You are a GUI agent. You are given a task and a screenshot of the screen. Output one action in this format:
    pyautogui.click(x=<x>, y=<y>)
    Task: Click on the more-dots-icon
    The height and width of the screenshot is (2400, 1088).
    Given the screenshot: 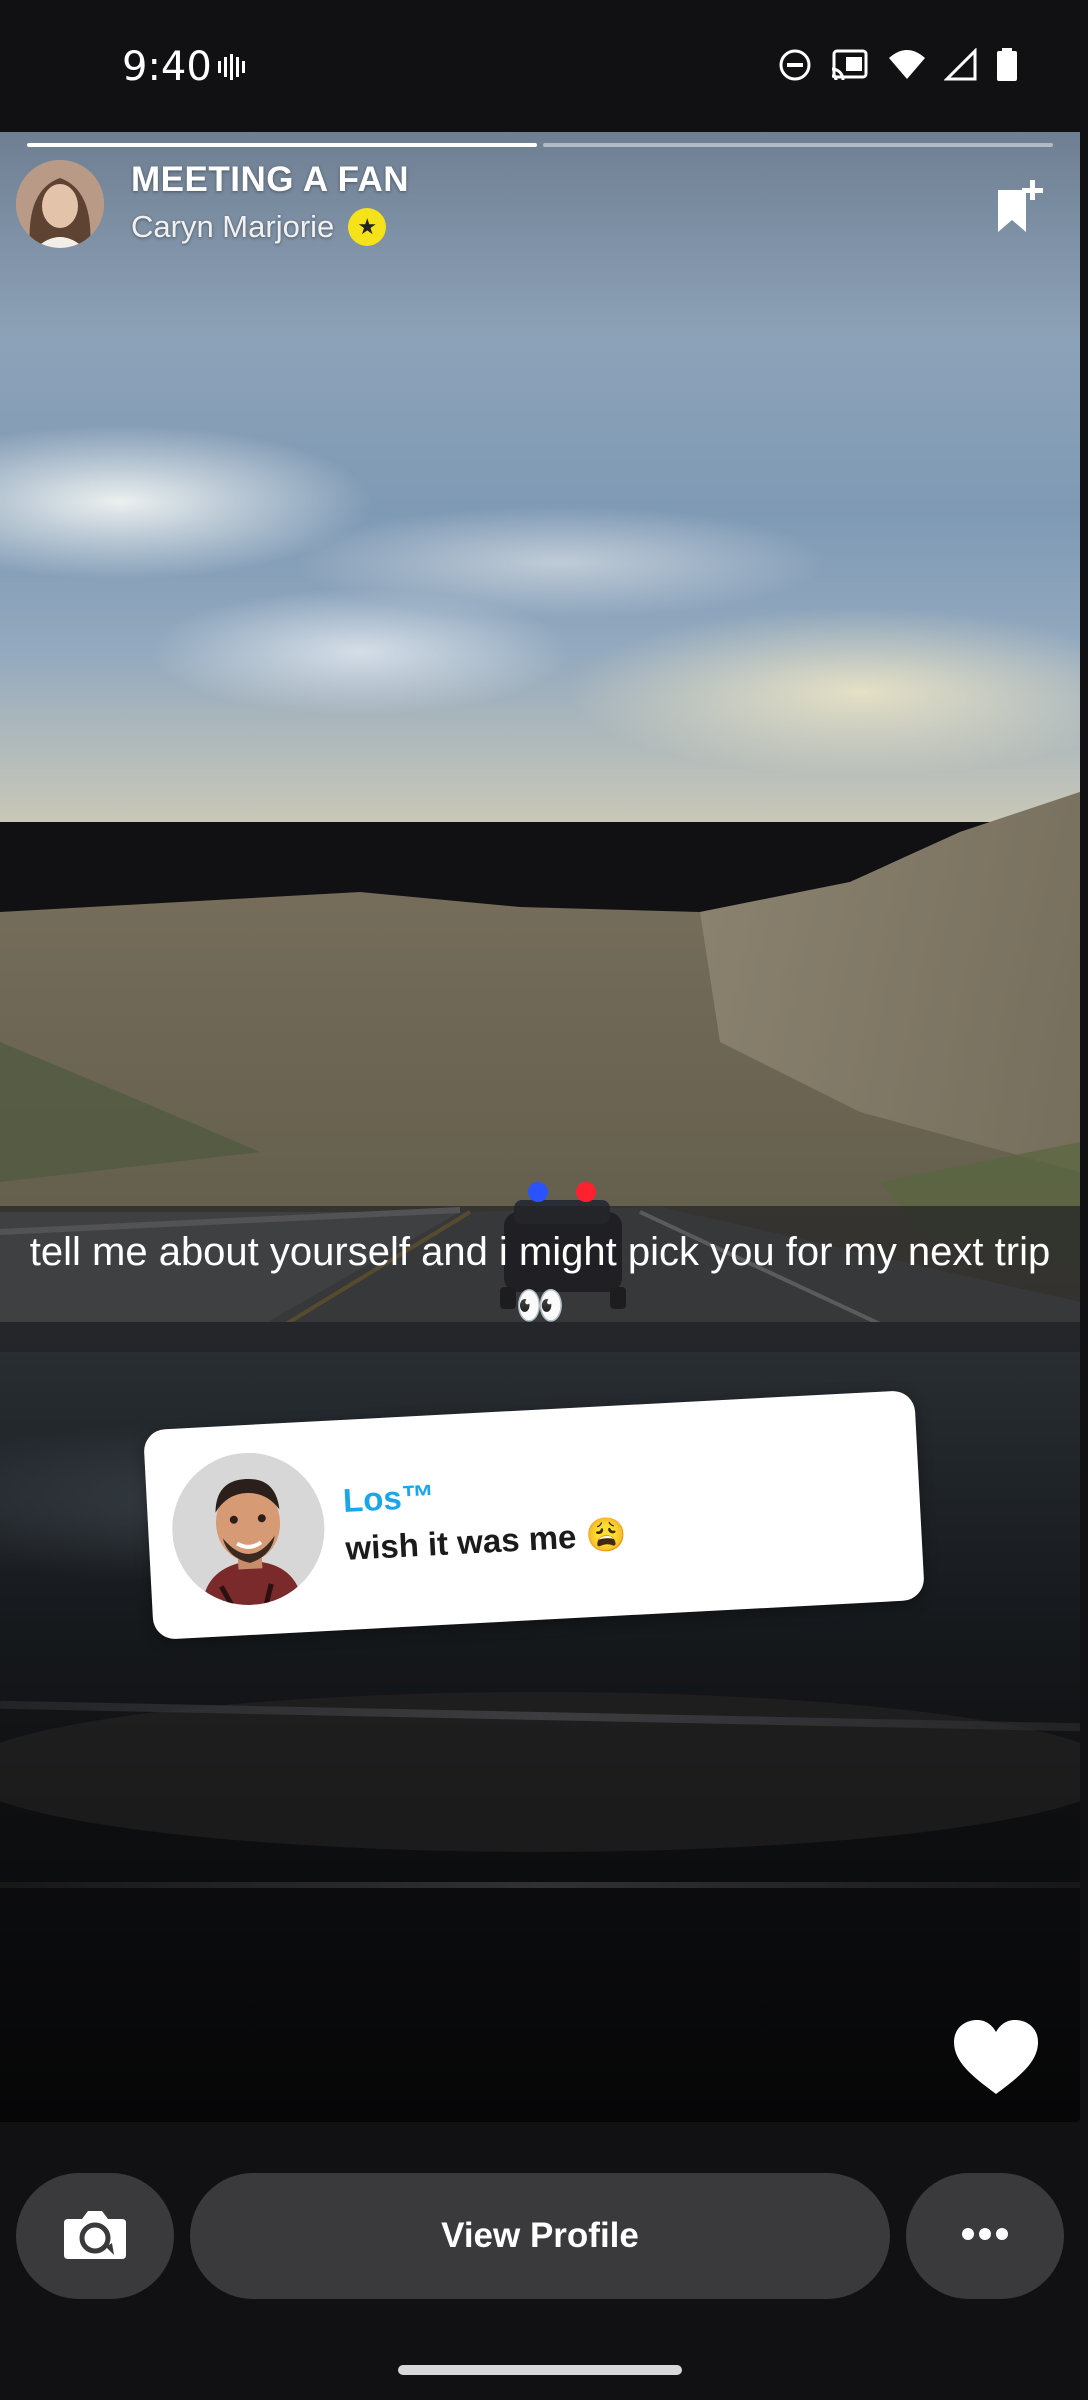 What is the action you would take?
    pyautogui.click(x=985, y=2236)
    